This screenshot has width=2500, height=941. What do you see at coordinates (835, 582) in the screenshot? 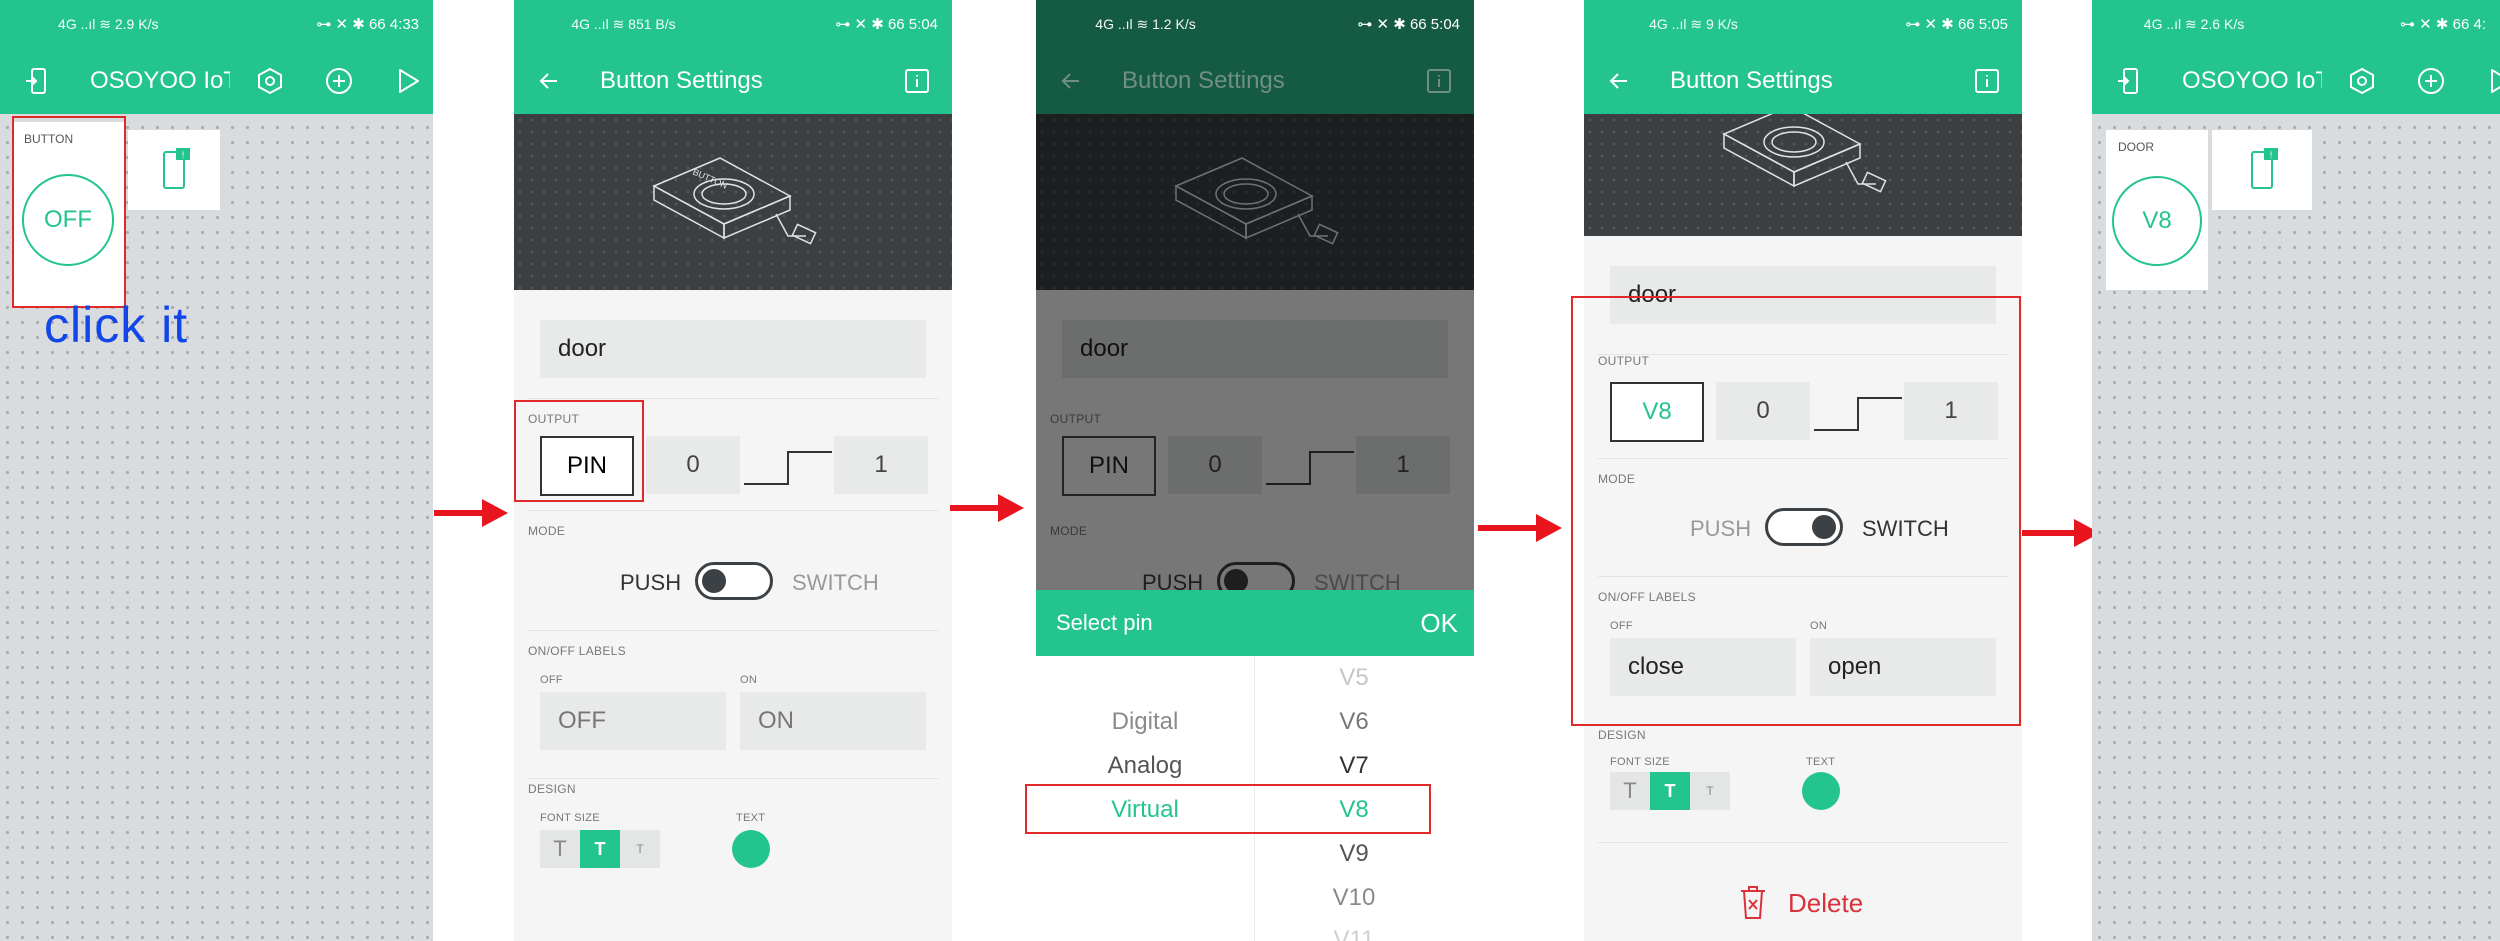
I see `switch-label: SWITCH` at bounding box center [835, 582].